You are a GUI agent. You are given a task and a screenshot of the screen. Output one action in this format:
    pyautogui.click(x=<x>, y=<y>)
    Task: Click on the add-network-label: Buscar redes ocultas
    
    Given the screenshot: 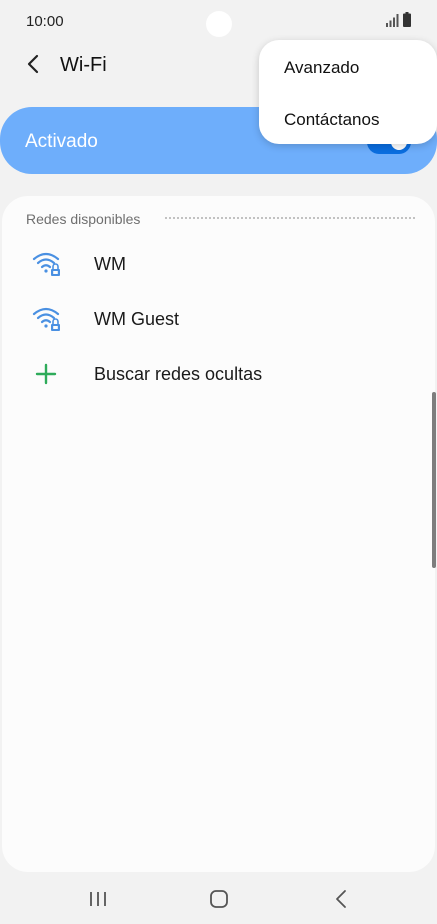 What is the action you would take?
    pyautogui.click(x=178, y=374)
    